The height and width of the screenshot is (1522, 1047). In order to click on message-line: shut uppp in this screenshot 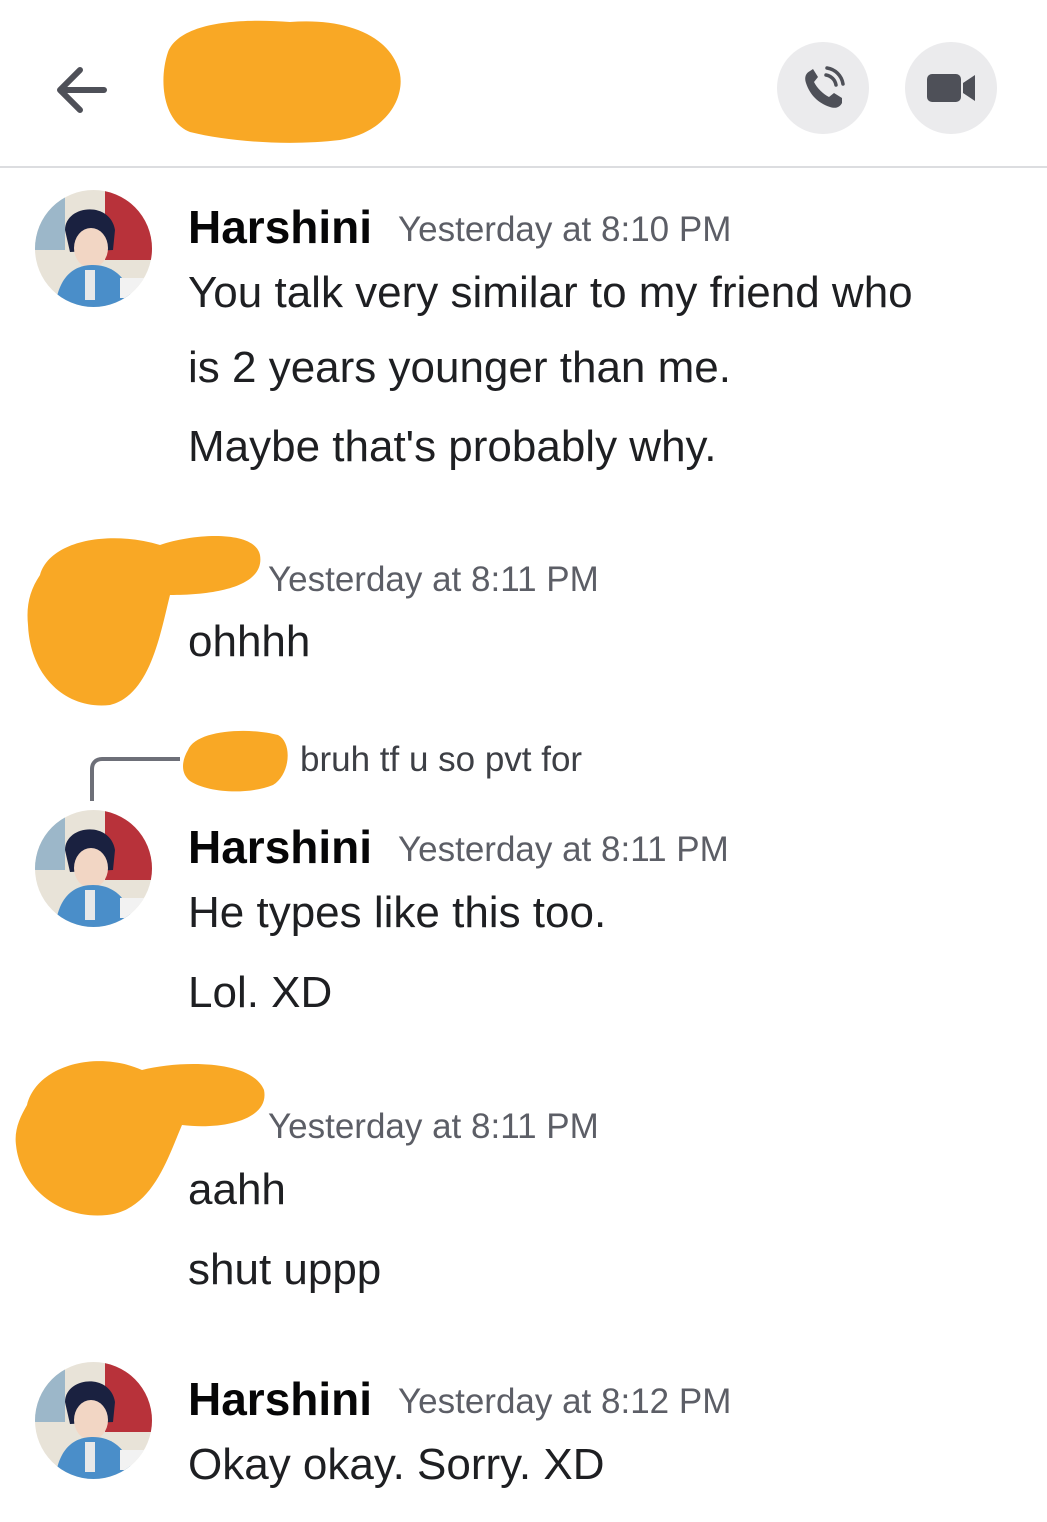, I will do `click(285, 1269)`.